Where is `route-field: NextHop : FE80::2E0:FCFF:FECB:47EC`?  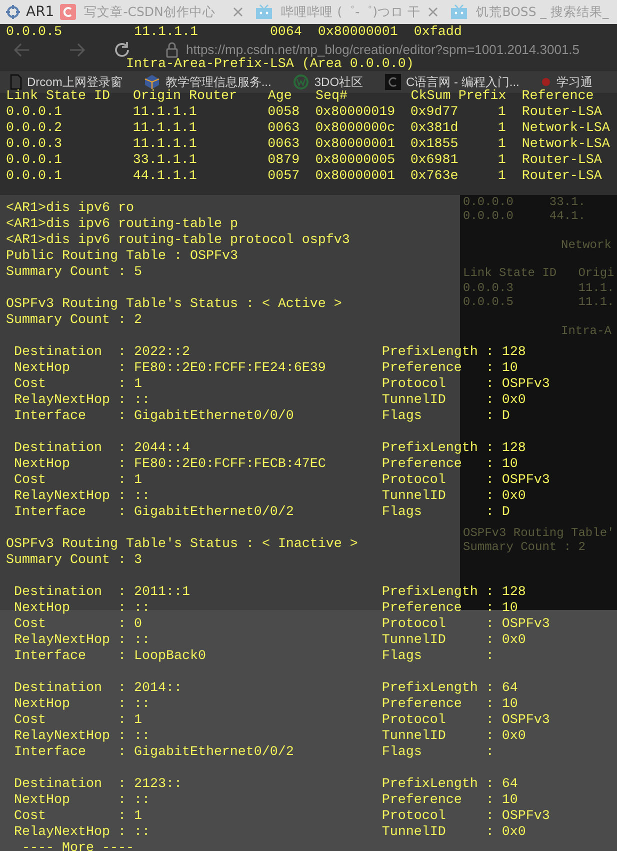 route-field: NextHop : FE80::2E0:FCFF:FECB:47EC is located at coordinates (194, 465).